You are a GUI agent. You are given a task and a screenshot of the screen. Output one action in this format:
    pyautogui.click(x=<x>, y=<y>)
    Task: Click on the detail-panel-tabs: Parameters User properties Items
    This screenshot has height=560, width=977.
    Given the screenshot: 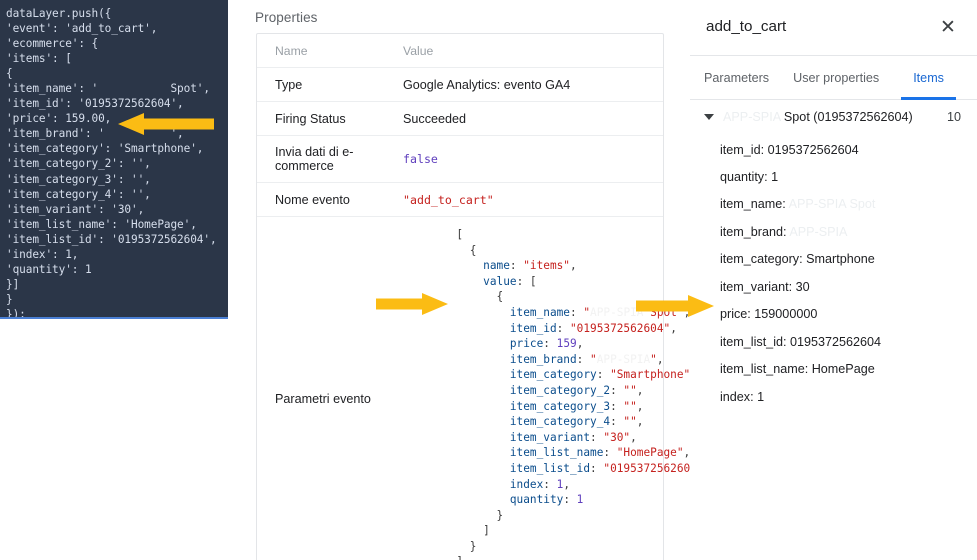 What is the action you would take?
    pyautogui.click(x=833, y=78)
    